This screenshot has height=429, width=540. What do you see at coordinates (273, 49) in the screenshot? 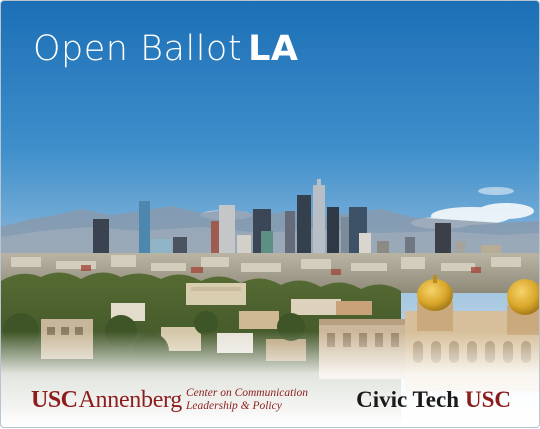
I see `title-bold-text: LA` at bounding box center [273, 49].